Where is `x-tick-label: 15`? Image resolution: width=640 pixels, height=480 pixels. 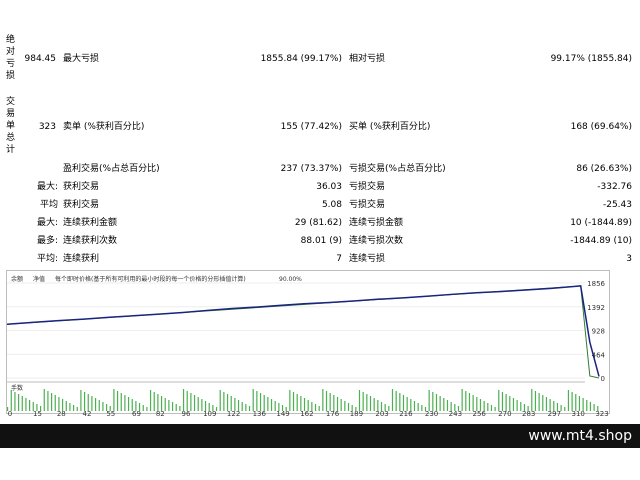 x-tick-label: 15 is located at coordinates (37, 414).